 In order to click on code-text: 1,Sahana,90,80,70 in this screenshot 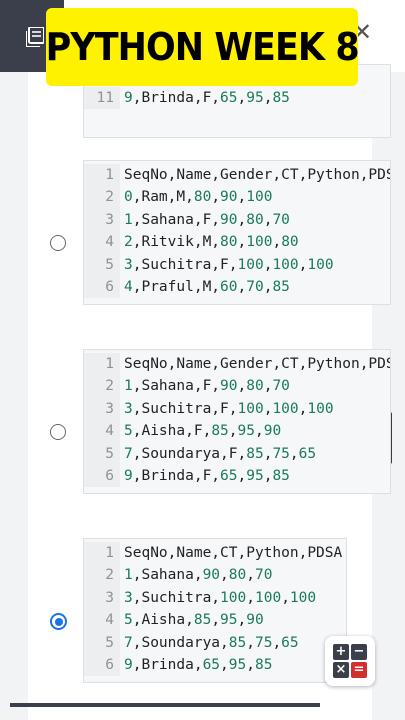, I will do `click(198, 575)`.